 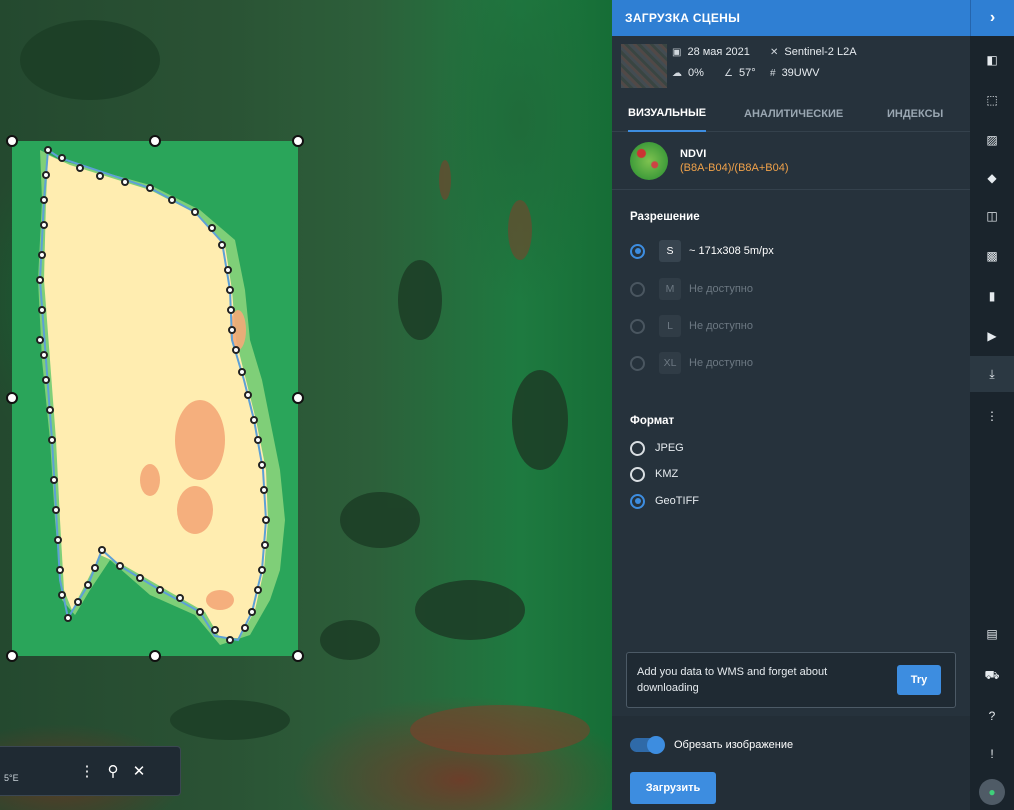 I want to click on tabs: ВИЗУАЛЬНЫЕ АНАЛИТИЧЕСКИЕ ИНДЕКСЫ, so click(x=791, y=114).